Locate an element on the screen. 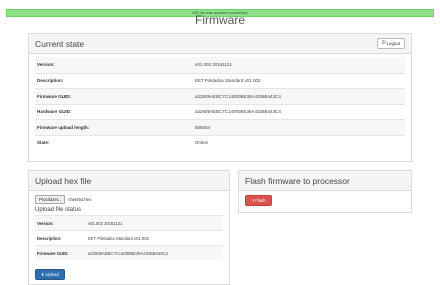 Image resolution: width=440 pixels, height=285 pixels. upload-label: Upload is located at coordinates (52, 274).